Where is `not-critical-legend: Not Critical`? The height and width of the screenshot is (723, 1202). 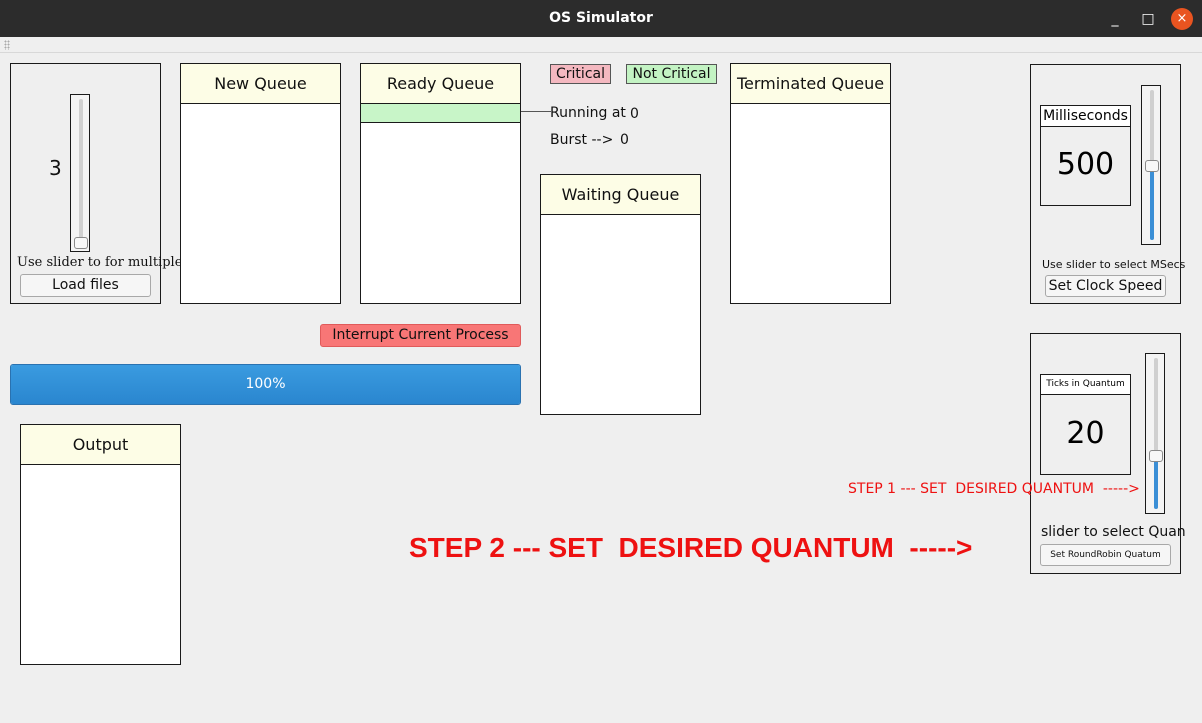
not-critical-legend: Not Critical is located at coordinates (671, 74).